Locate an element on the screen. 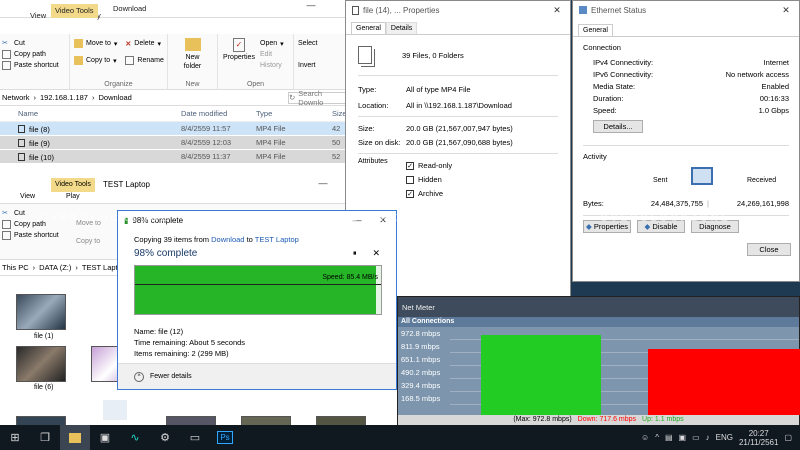  settings-gear-icon: ⚙ is located at coordinates (165, 437).